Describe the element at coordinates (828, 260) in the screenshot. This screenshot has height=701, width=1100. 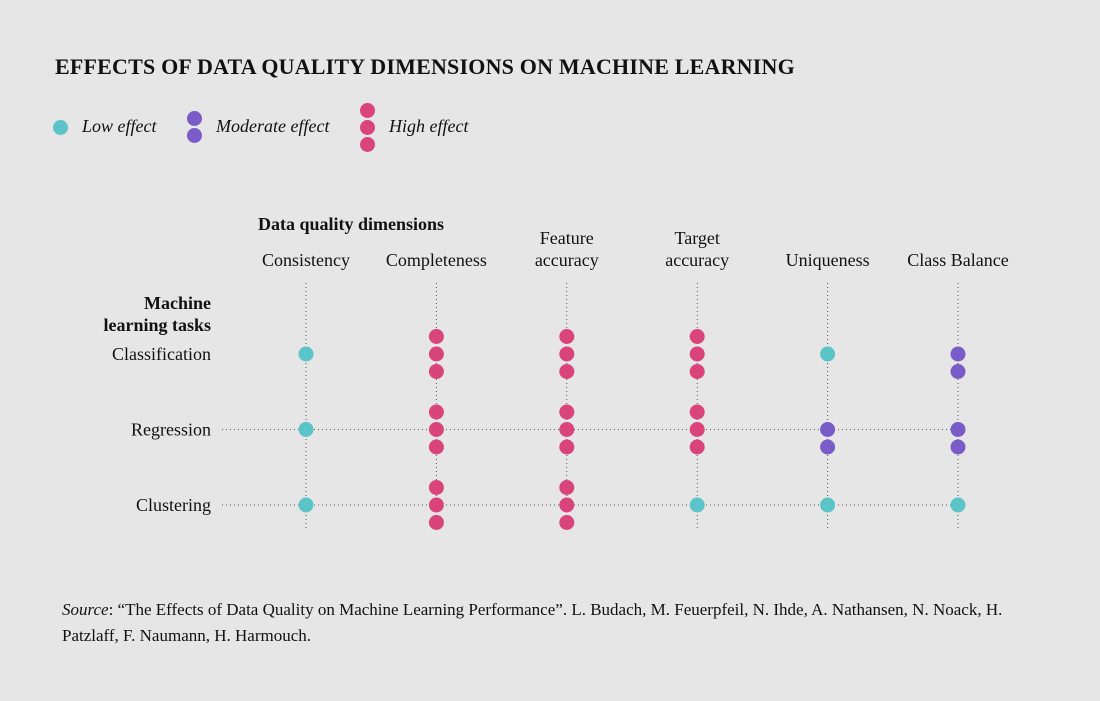
I see `column-label: Uniqueness` at that location.